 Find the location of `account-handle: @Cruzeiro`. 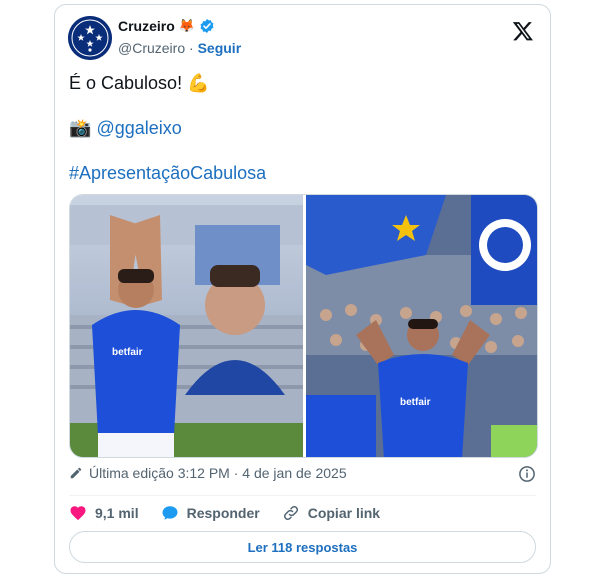

account-handle: @Cruzeiro is located at coordinates (151, 48).